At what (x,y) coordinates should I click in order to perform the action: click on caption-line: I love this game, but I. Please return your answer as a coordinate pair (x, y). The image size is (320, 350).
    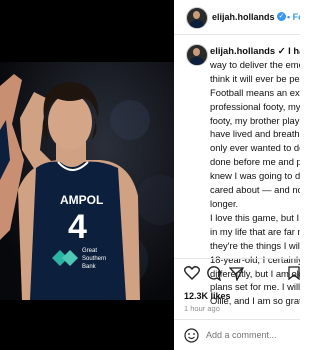
    Looking at the image, I should click on (255, 217).